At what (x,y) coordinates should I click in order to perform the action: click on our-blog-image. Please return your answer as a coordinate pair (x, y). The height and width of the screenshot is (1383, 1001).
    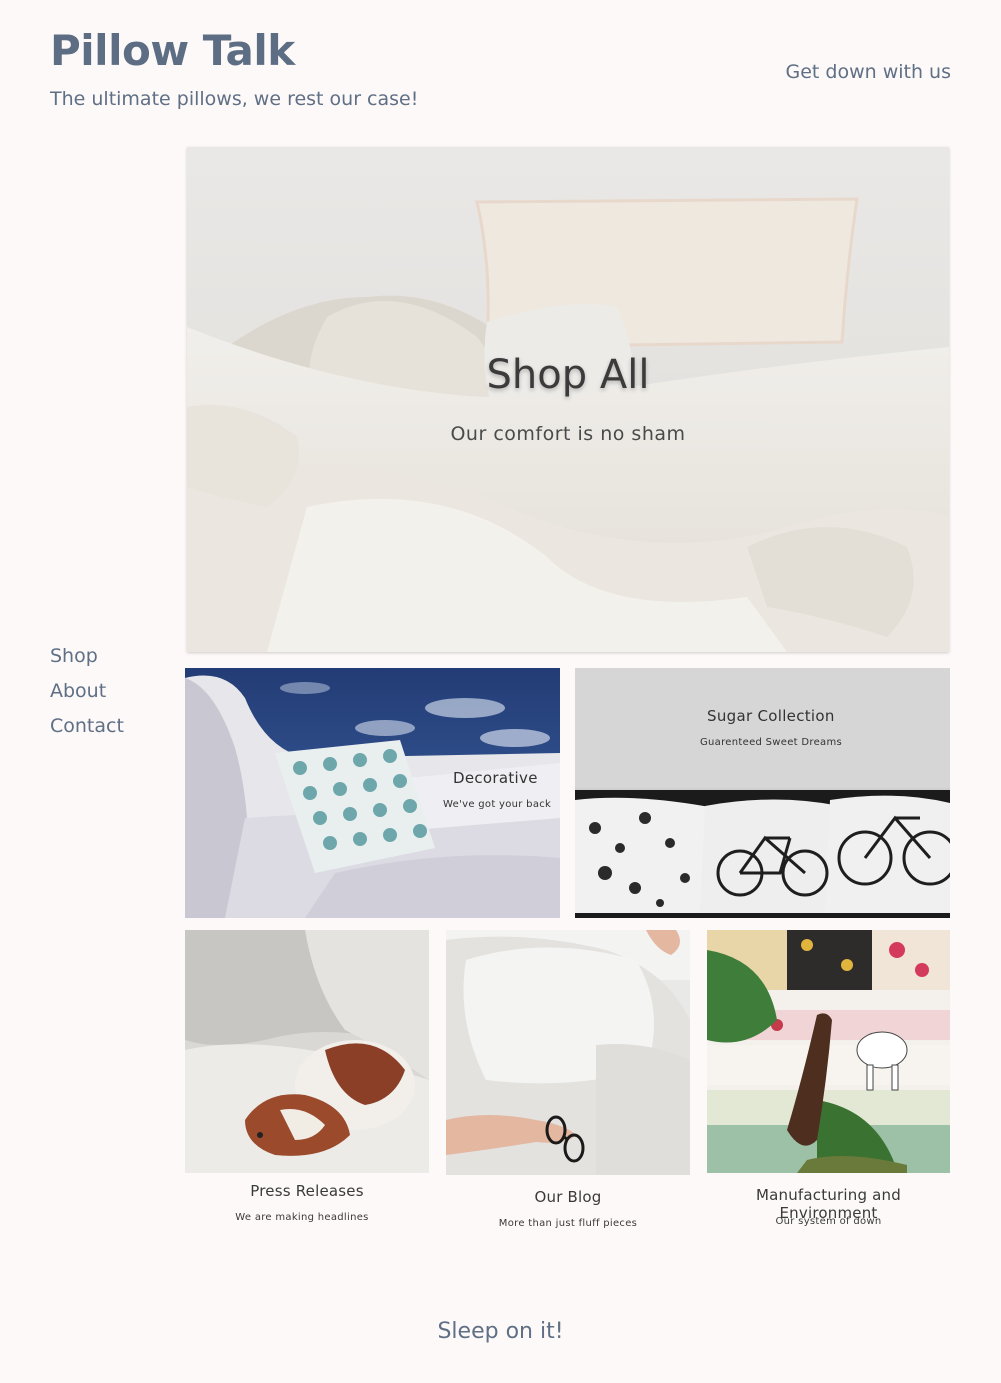
    Looking at the image, I should click on (568, 1052).